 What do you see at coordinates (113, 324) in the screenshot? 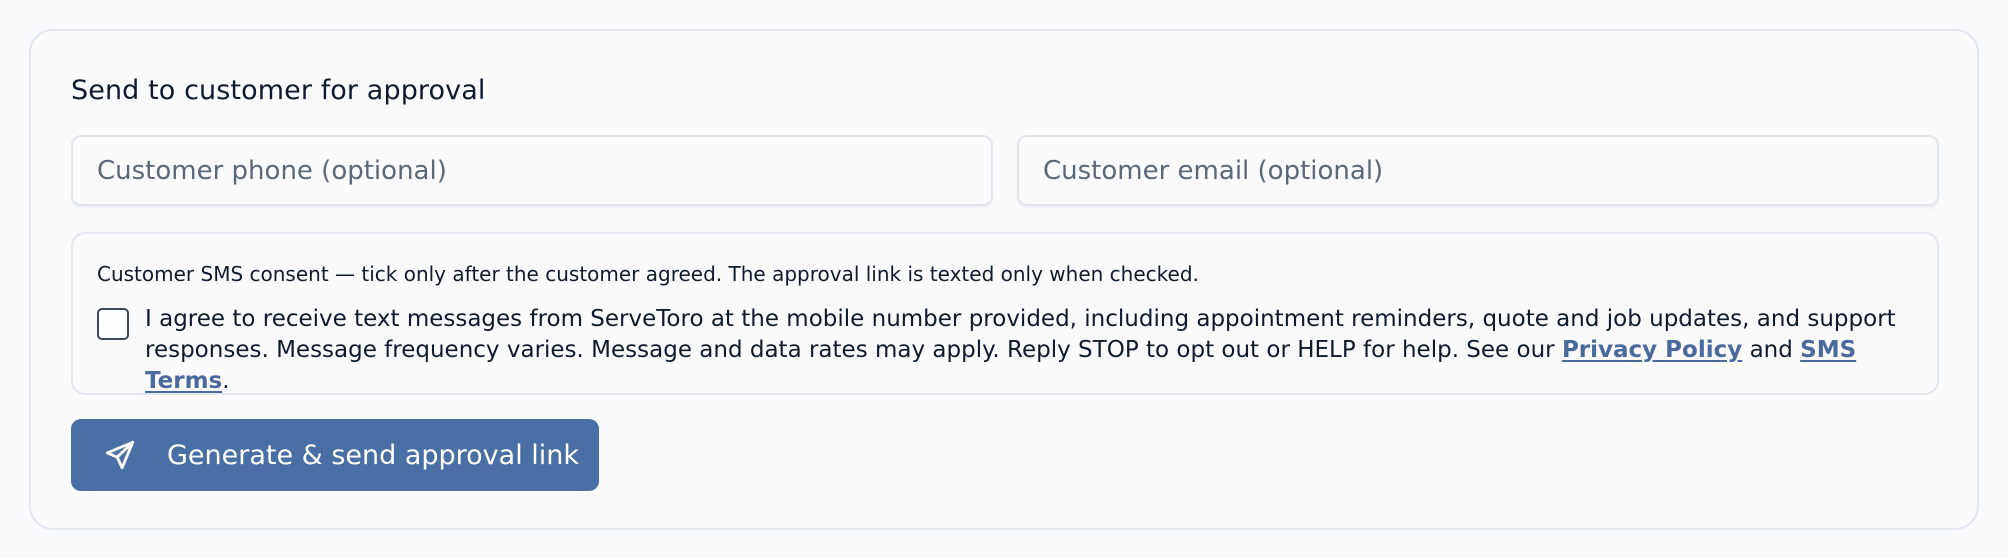
I see `sms-consent-checkbox` at bounding box center [113, 324].